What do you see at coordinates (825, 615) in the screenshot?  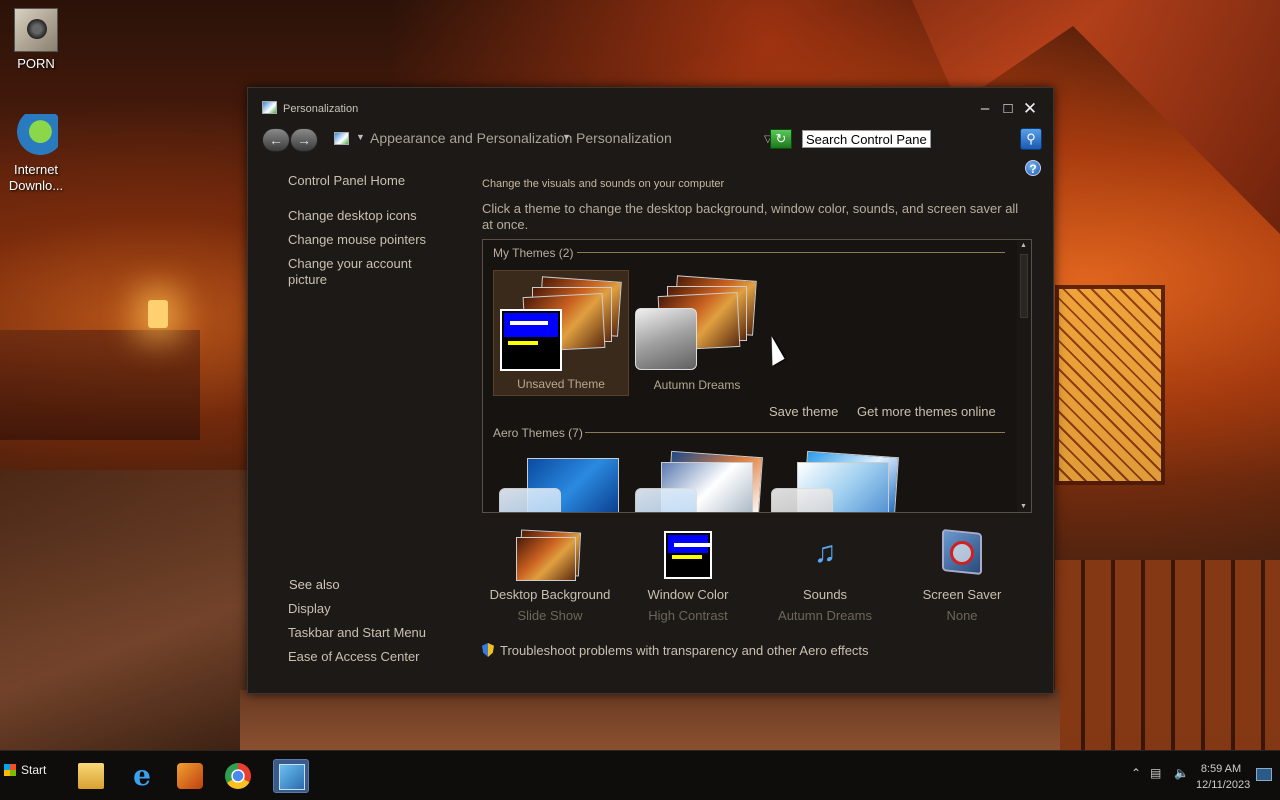 I see `option-value: Autumn Dreams` at bounding box center [825, 615].